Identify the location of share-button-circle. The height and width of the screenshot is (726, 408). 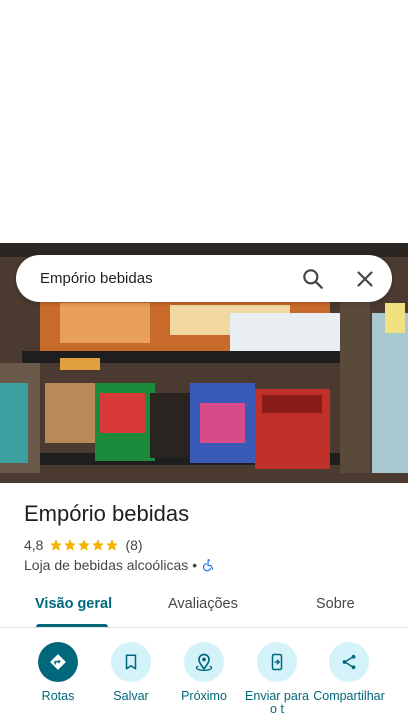
(349, 662).